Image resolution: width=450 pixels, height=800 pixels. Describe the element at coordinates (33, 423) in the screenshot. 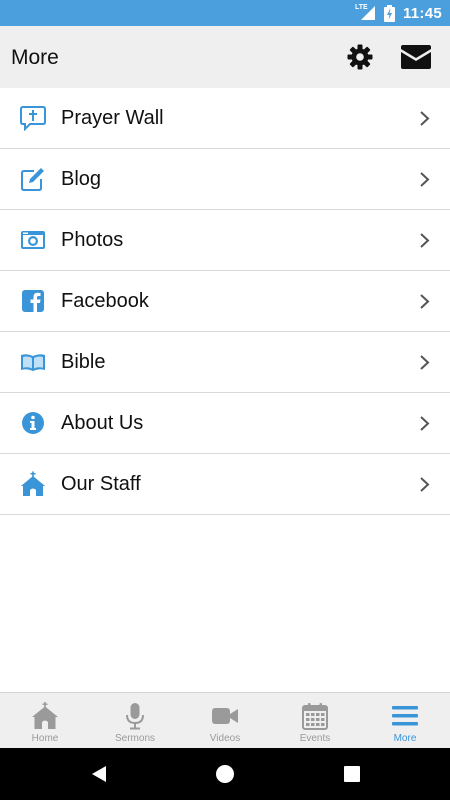

I see `info-icon` at that location.